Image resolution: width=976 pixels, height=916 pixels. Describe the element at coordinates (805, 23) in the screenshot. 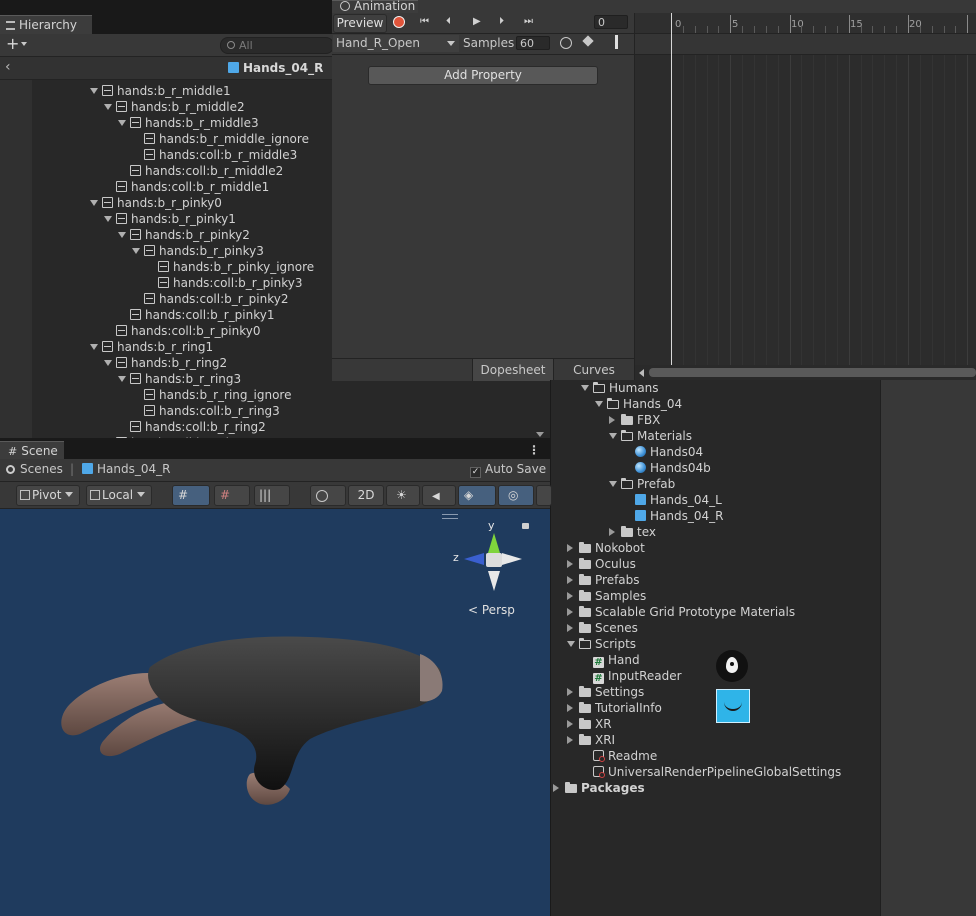

I see `timeline-ruler: 0 5 10 15 20` at that location.